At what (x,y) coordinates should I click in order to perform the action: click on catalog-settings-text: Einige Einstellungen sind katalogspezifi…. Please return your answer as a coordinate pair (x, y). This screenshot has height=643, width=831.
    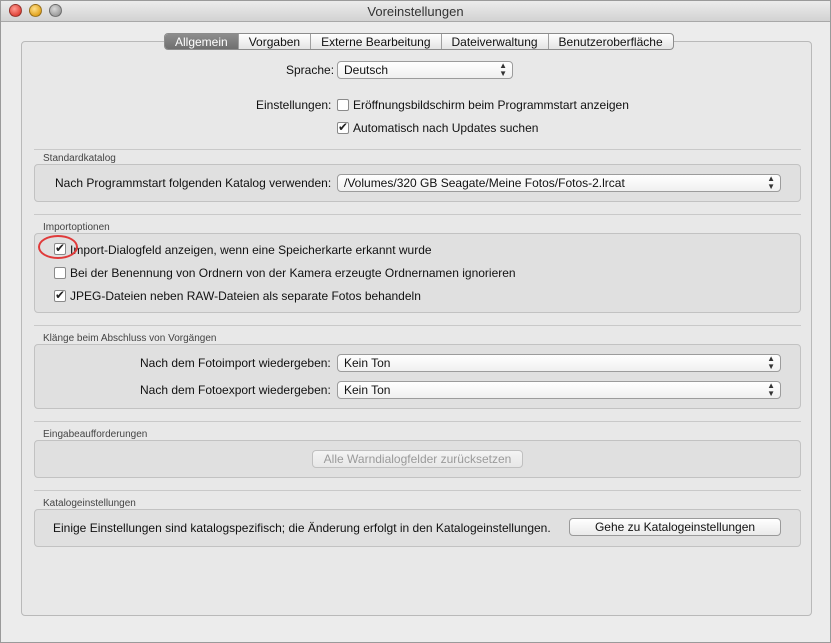
    Looking at the image, I should click on (302, 528).